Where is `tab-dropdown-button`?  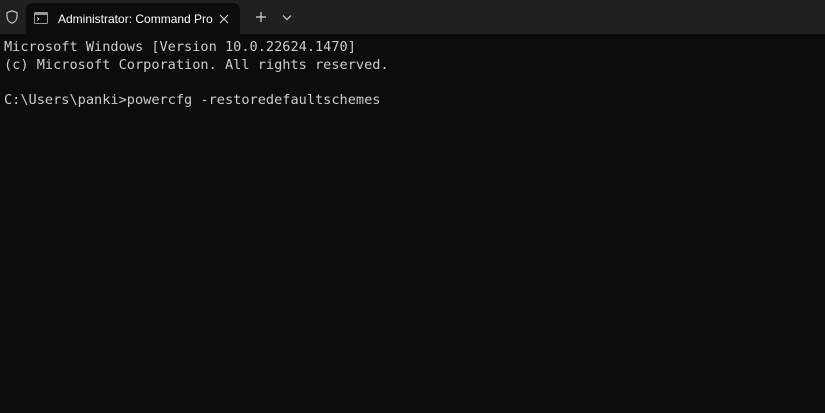 tab-dropdown-button is located at coordinates (287, 17).